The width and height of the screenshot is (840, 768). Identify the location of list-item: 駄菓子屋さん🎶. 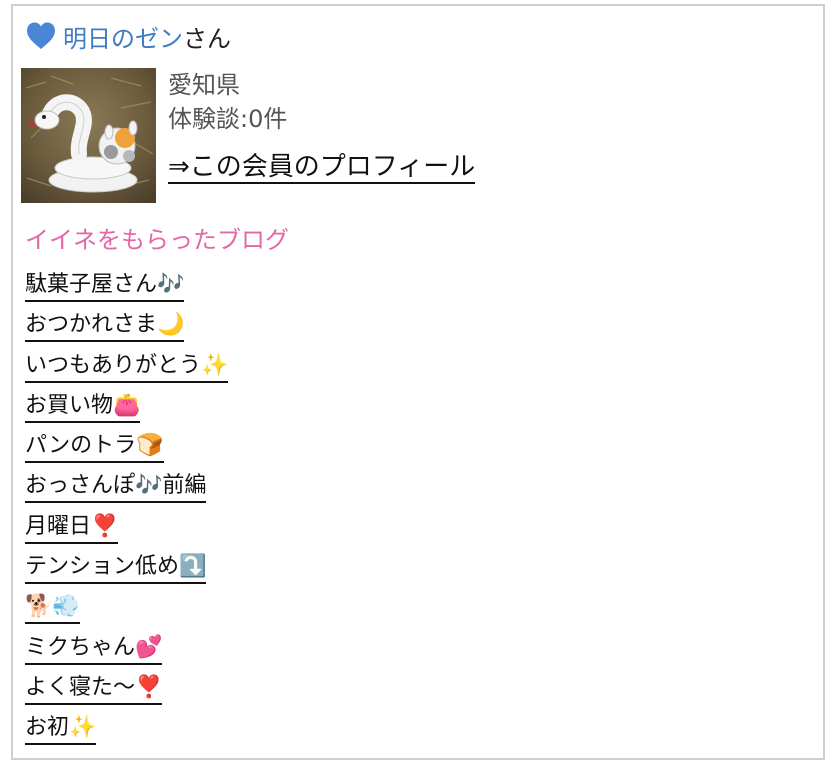
(126, 290).